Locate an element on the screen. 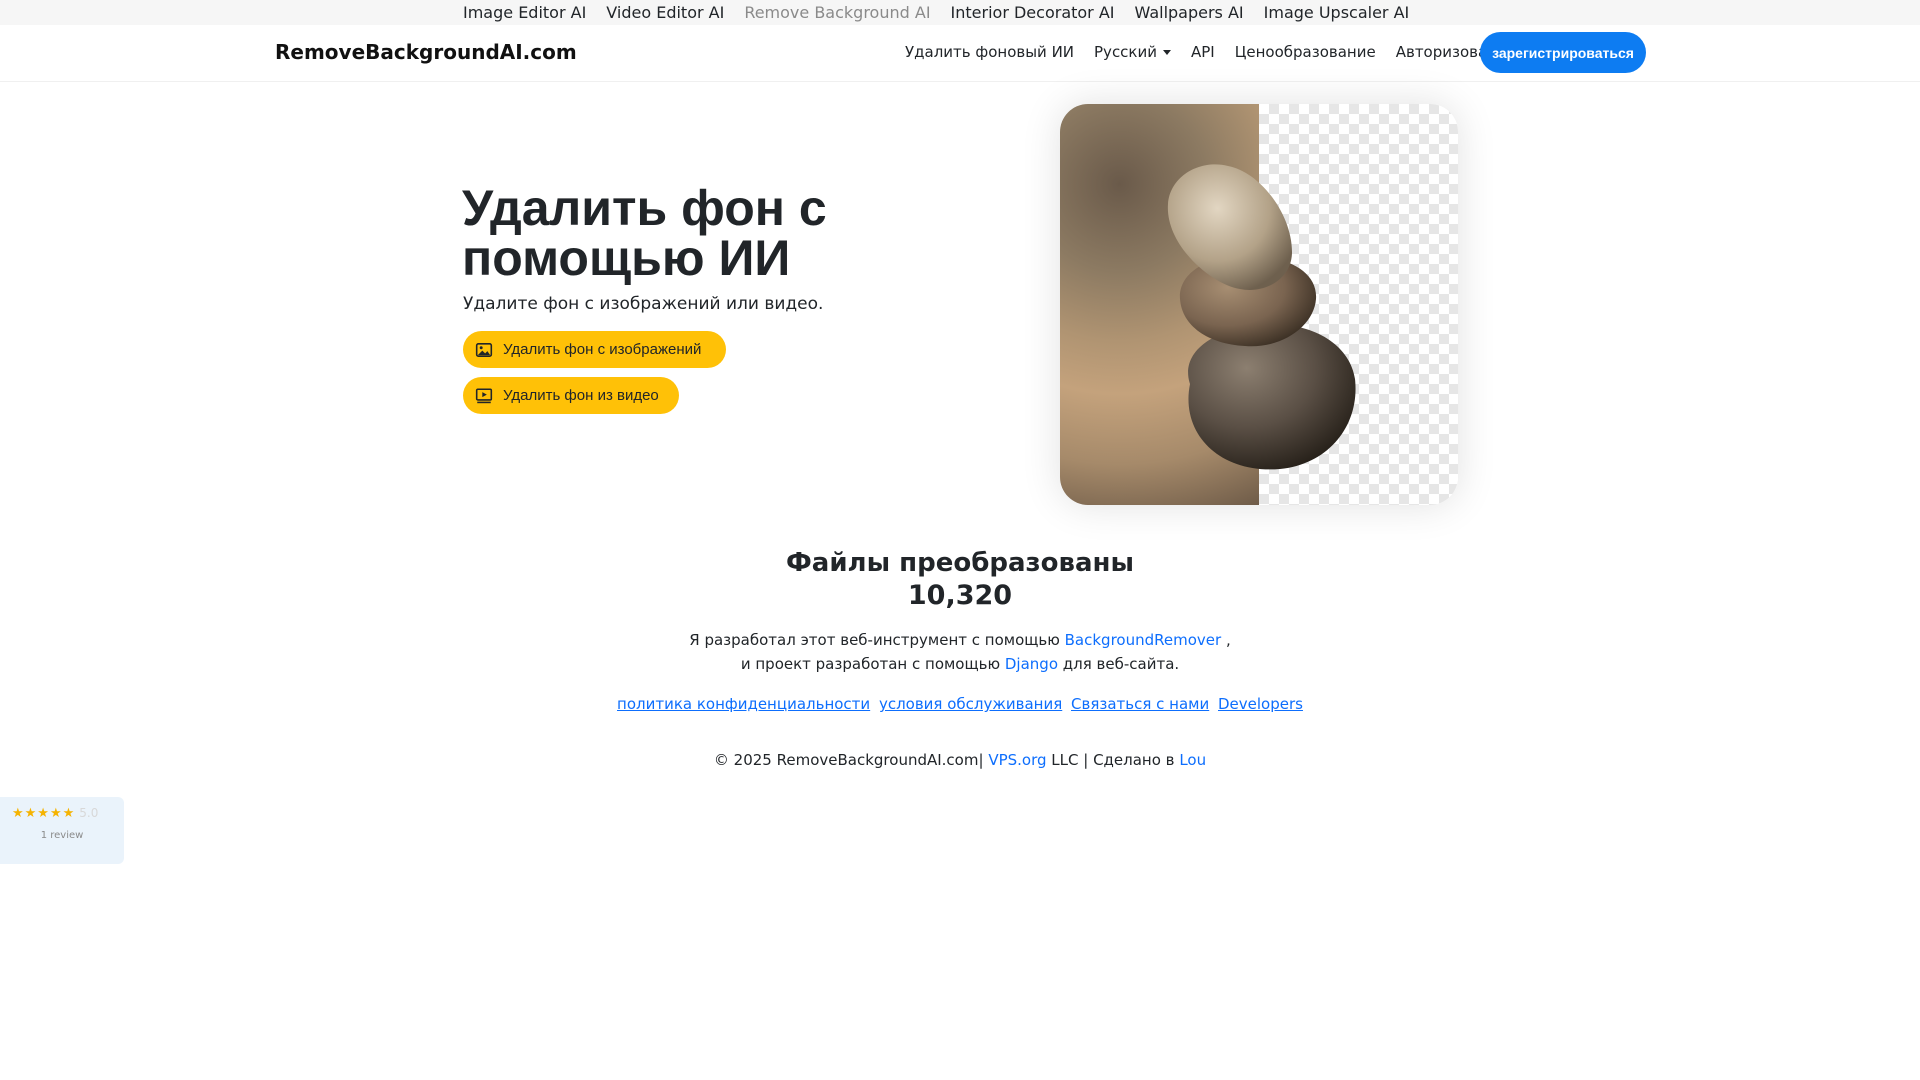 This screenshot has width=1920, height=1080. top-link-remove-background: Remove Background AI is located at coordinates (837, 12).